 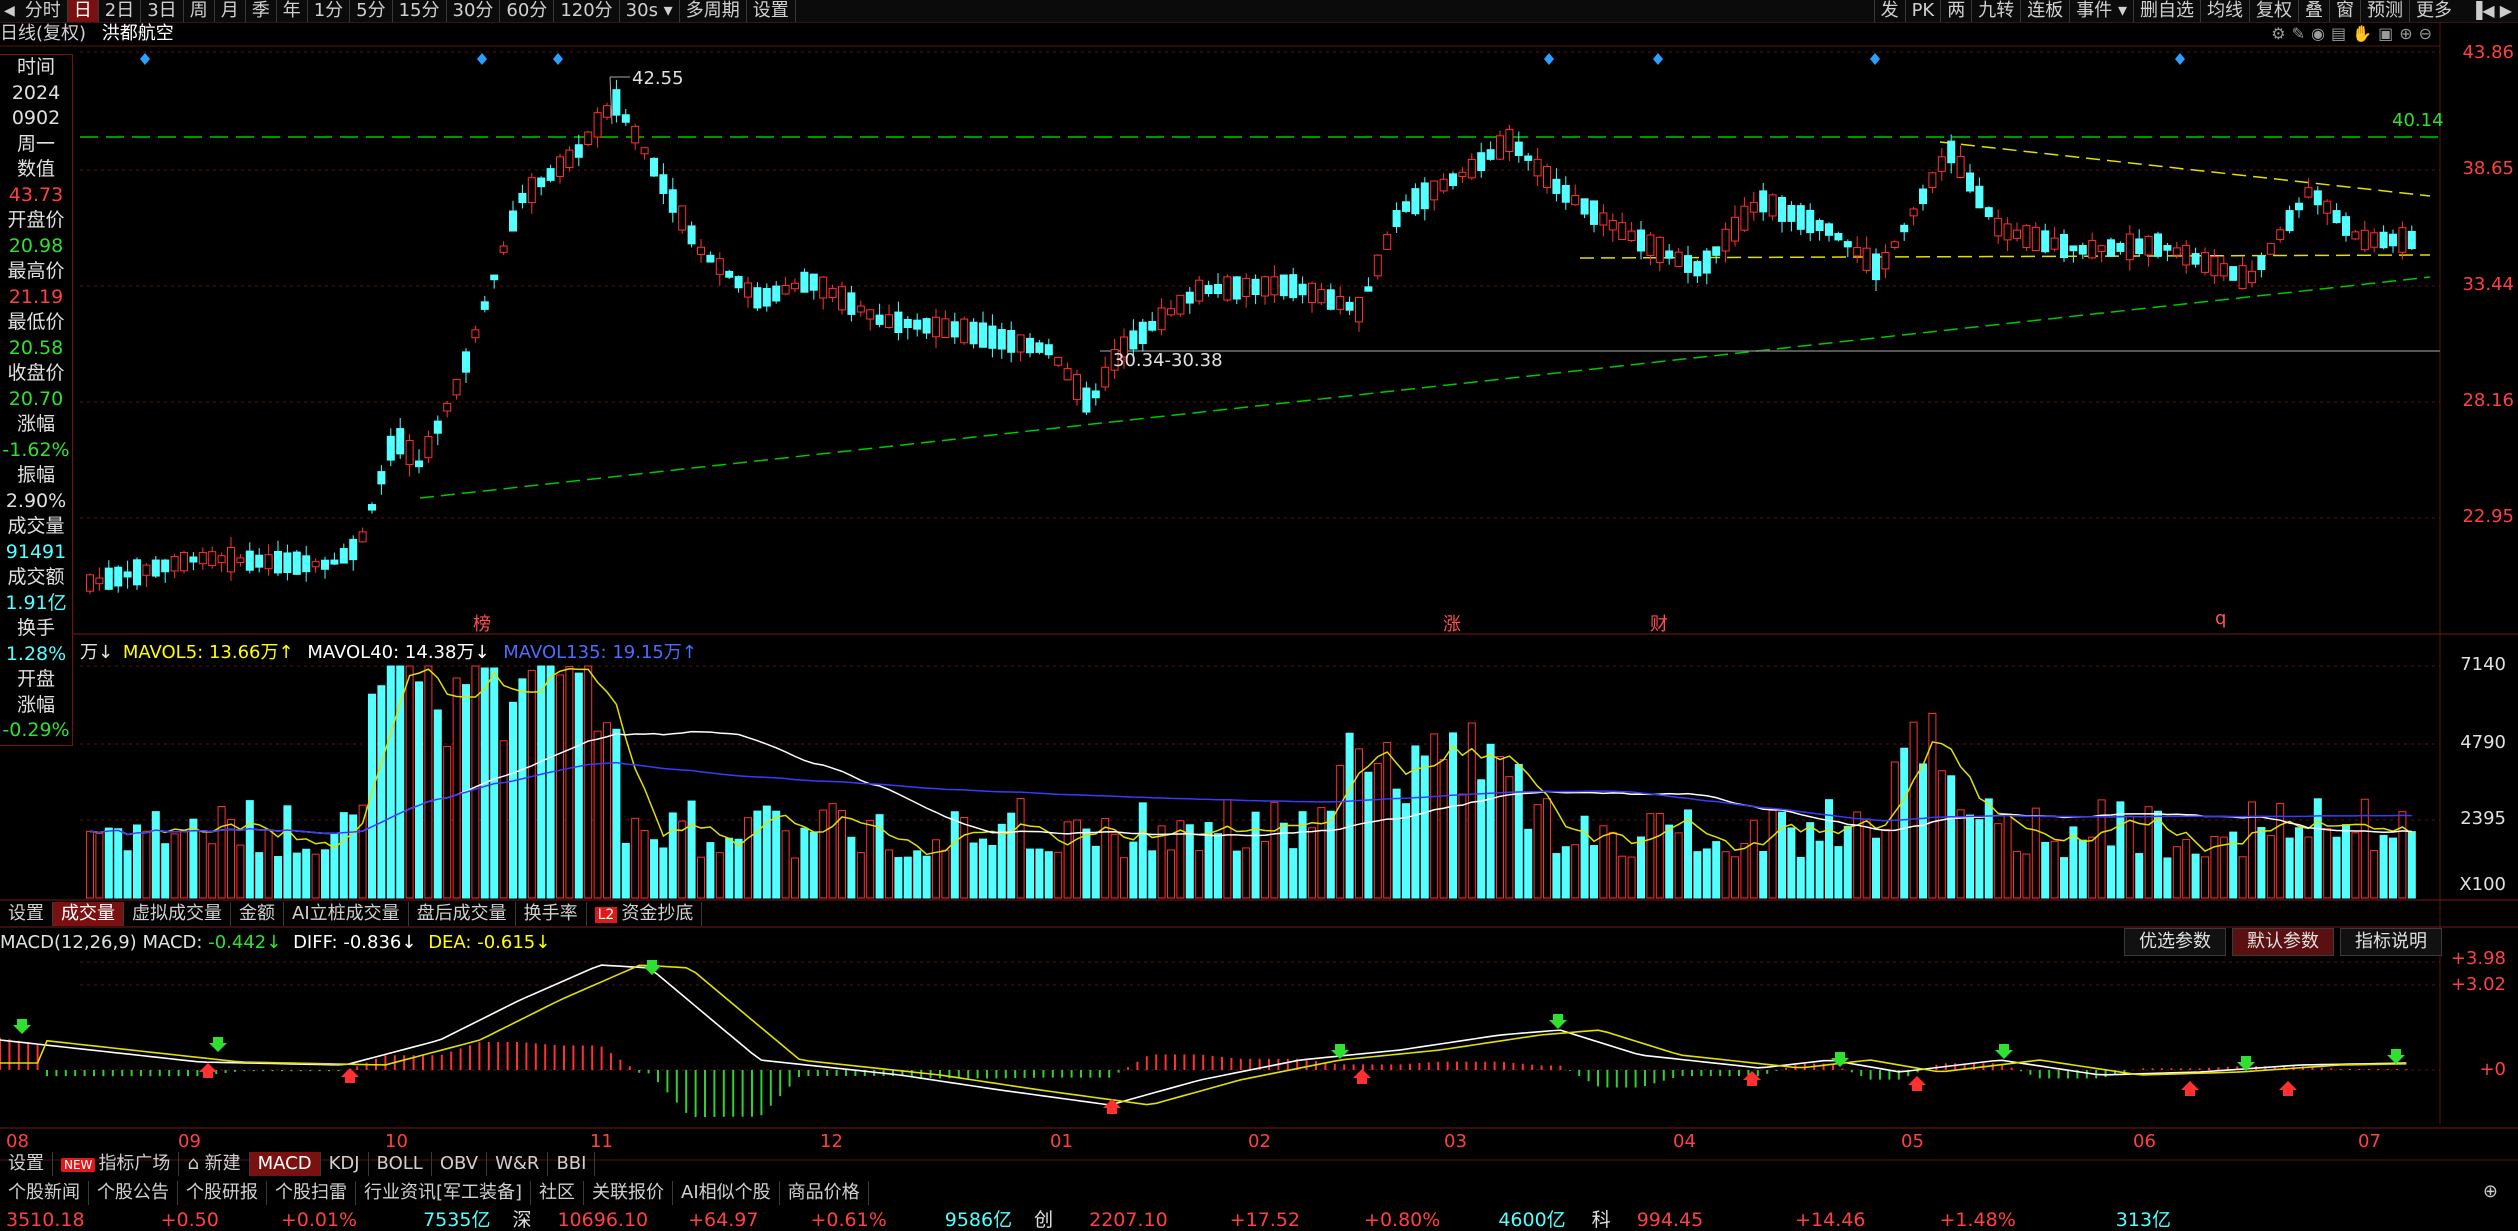 I want to click on itab-0: 设置, so click(x=26, y=1164).